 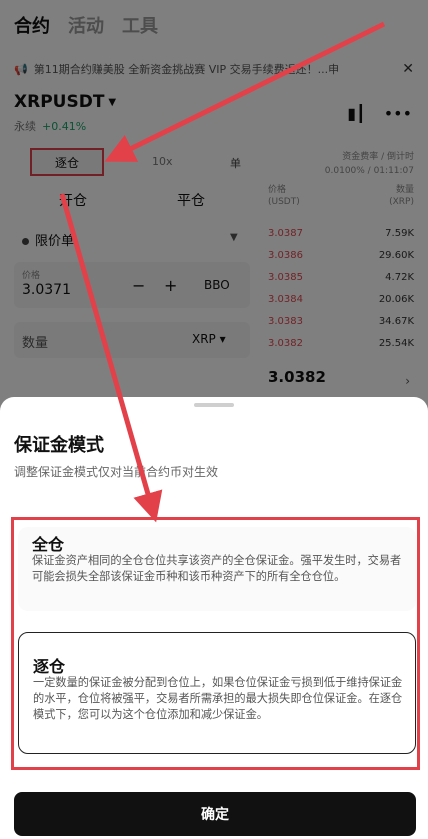 I want to click on sheet-title: 保证金模式, so click(x=59, y=445).